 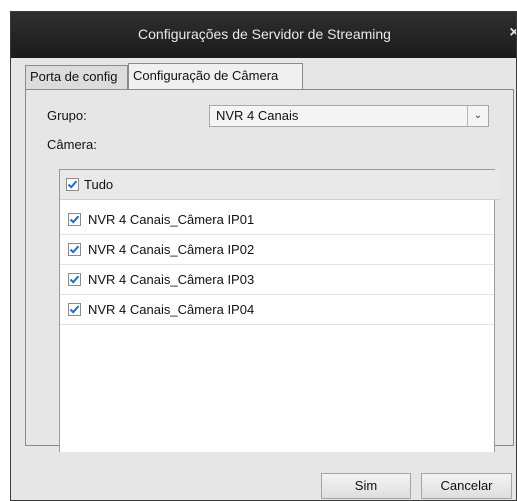 I want to click on list-item: NVR 4 Canais_Câmera IP01, so click(x=277, y=220).